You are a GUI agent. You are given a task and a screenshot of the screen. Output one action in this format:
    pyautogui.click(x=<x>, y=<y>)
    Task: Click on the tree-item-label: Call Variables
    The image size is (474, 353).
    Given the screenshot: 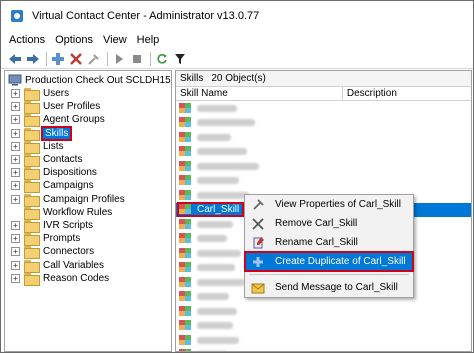 What is the action you would take?
    pyautogui.click(x=73, y=265)
    